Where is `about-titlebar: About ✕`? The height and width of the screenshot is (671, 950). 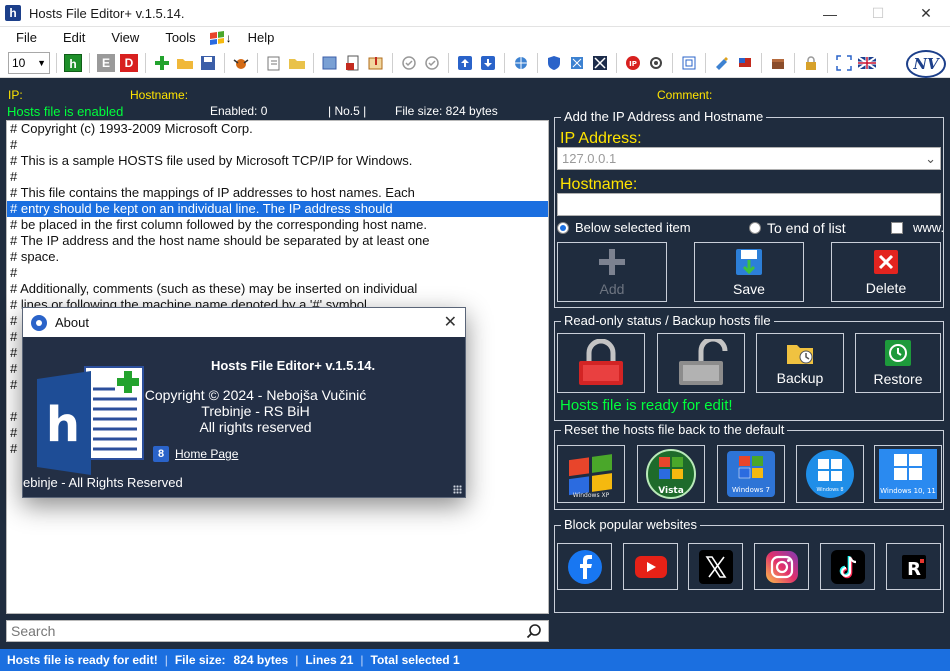
about-titlebar: About ✕ is located at coordinates (244, 322).